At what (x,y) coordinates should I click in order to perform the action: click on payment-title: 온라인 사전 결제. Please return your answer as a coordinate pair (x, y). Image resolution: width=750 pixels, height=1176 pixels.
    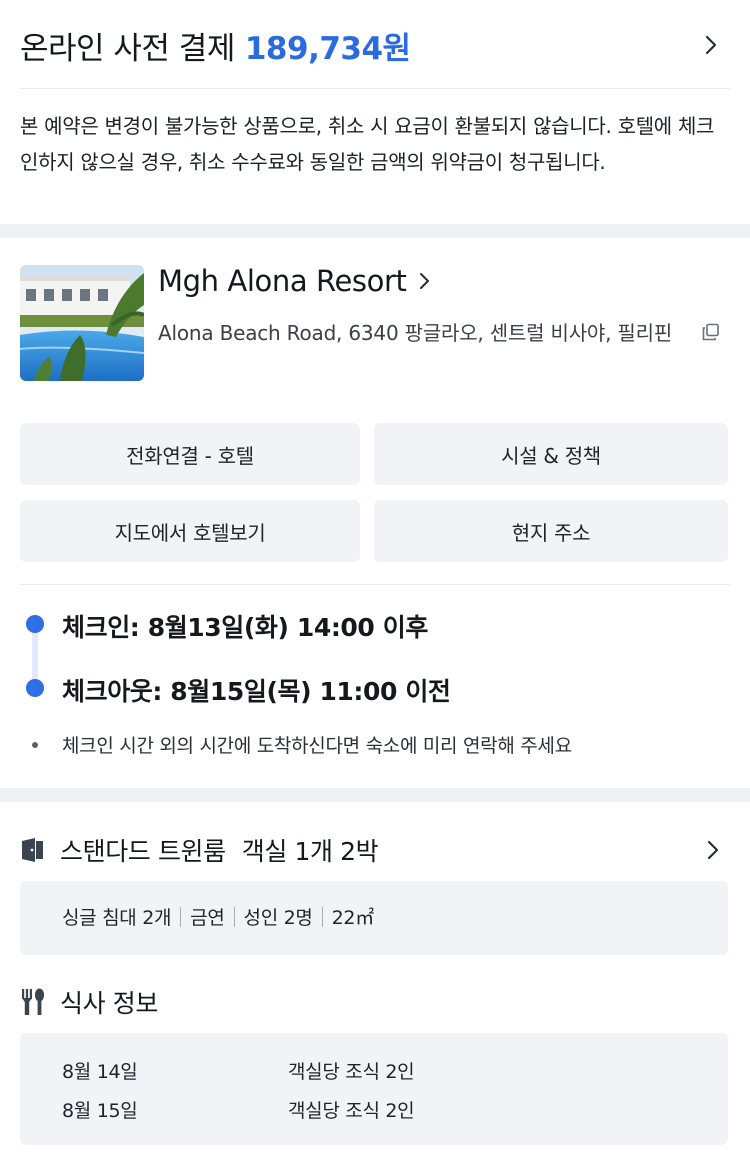
    Looking at the image, I should click on (127, 48).